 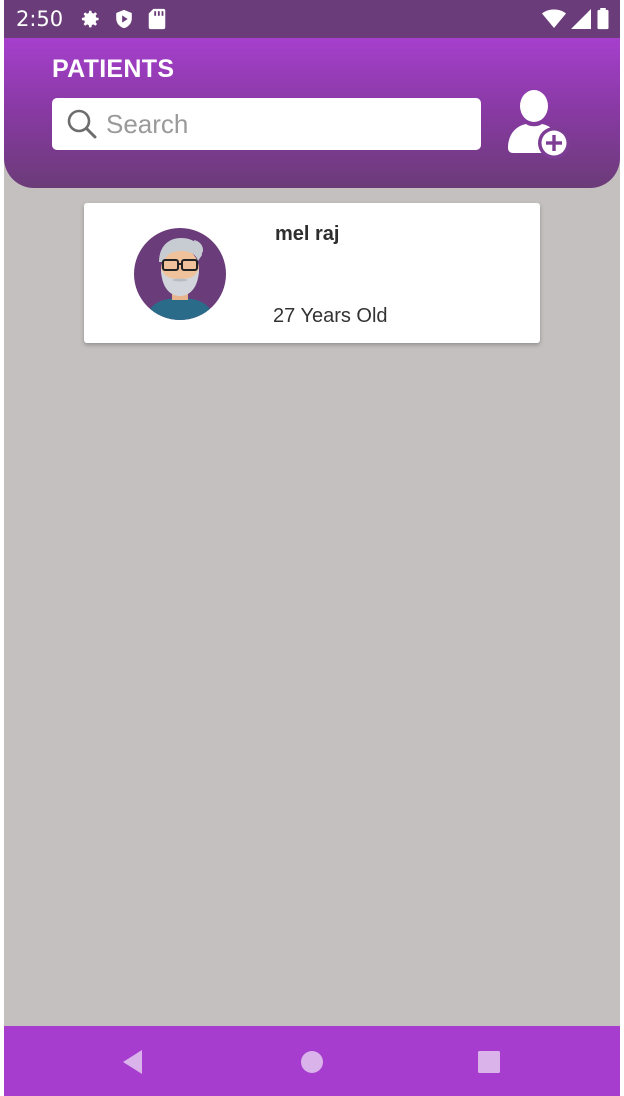 I want to click on back-triangle-icon, so click(x=133, y=1062).